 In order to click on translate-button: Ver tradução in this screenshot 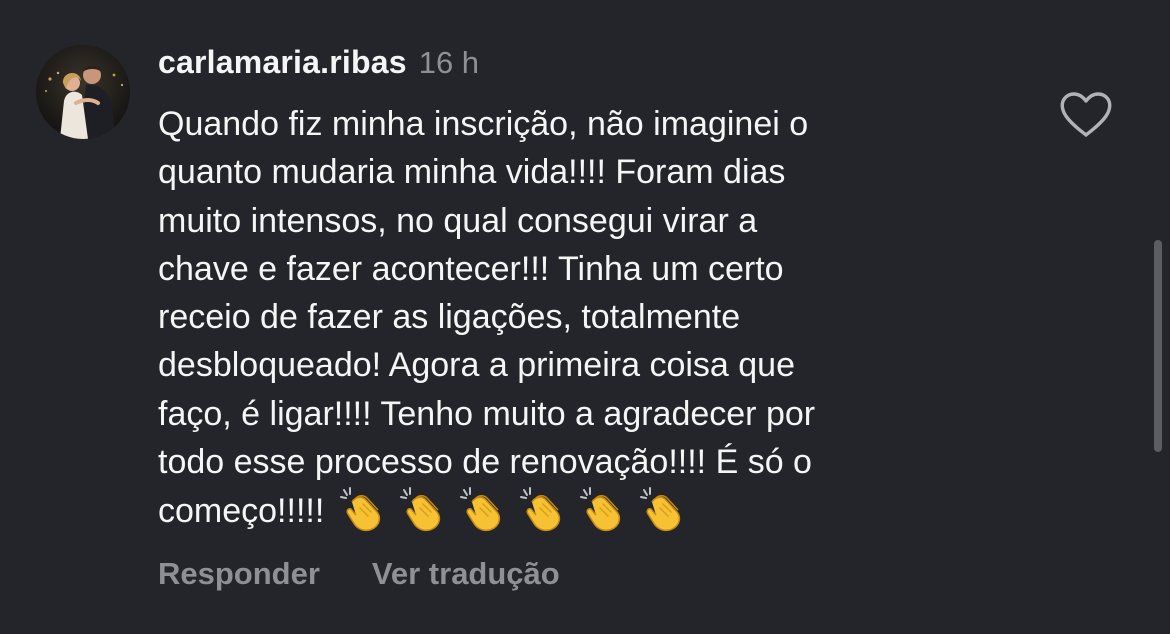, I will do `click(466, 574)`.